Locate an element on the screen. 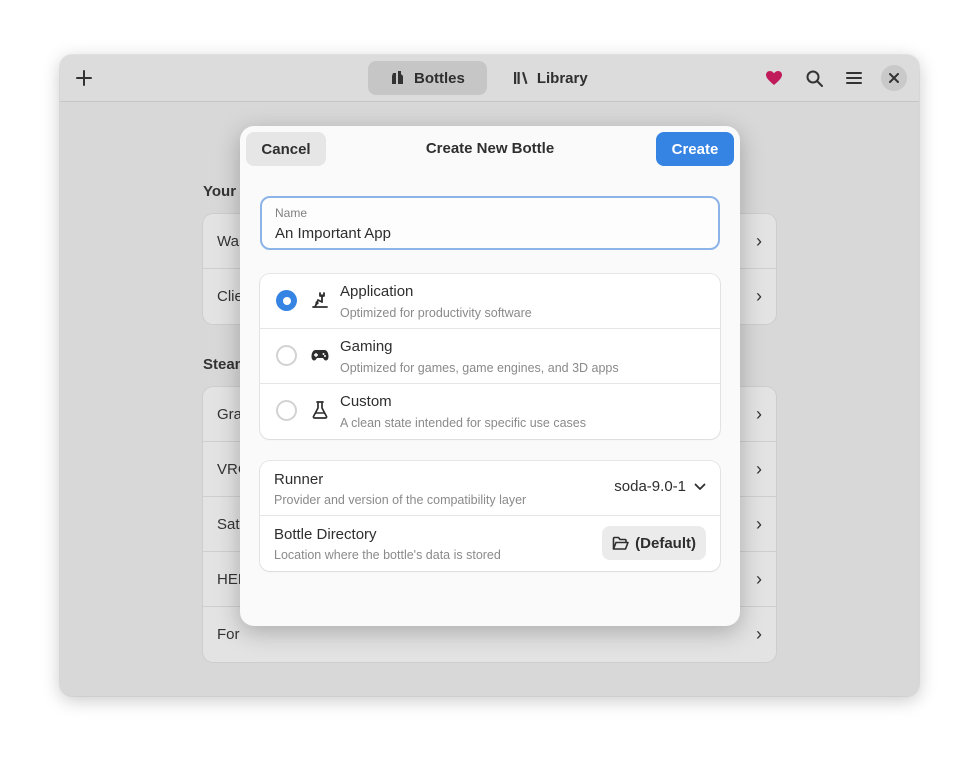  name-field-label: Name is located at coordinates (291, 213).